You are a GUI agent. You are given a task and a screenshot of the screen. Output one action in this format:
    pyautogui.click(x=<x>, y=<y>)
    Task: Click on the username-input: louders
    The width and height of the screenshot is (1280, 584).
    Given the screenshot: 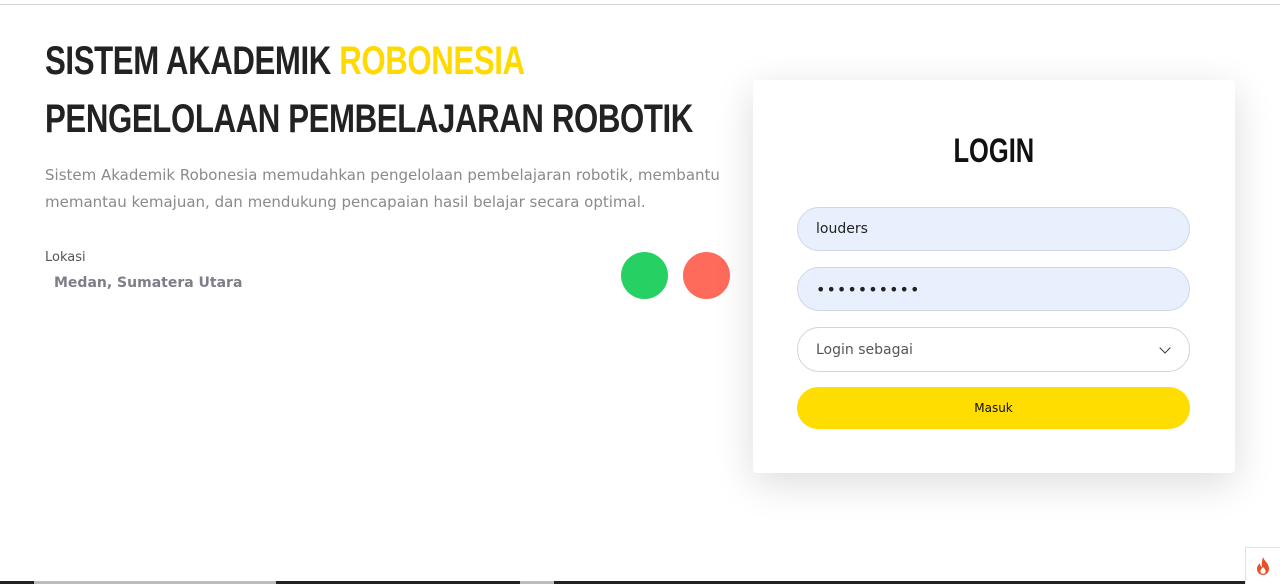 What is the action you would take?
    pyautogui.click(x=993, y=229)
    